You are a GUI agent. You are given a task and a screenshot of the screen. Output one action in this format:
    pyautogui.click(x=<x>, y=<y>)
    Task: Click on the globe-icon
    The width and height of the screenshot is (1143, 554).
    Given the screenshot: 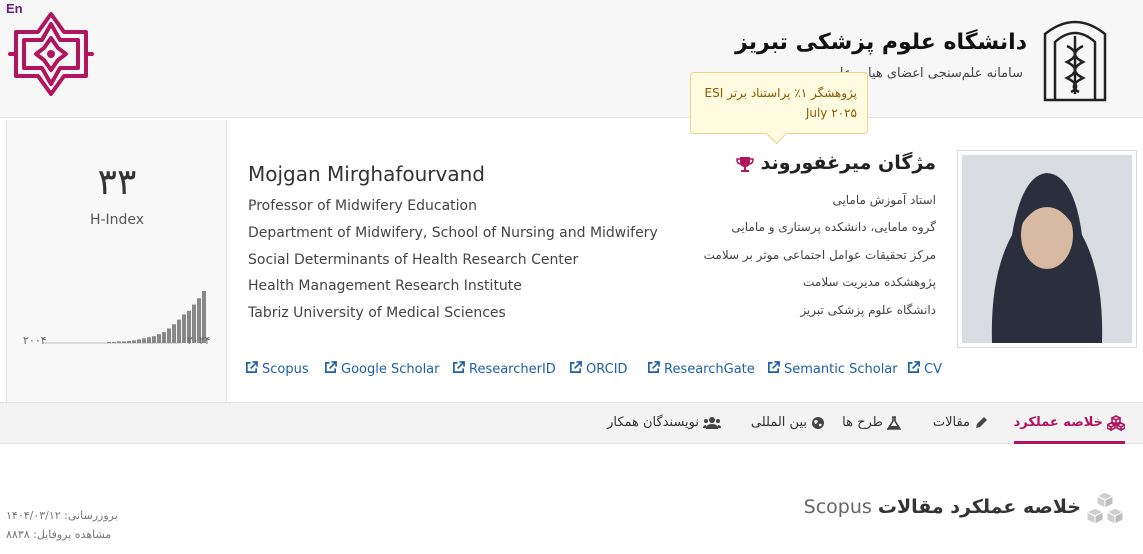 What is the action you would take?
    pyautogui.click(x=818, y=422)
    